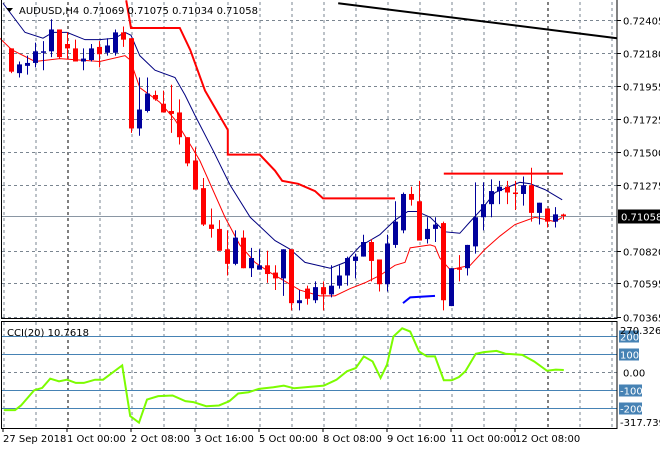 This screenshot has width=660, height=450. I want to click on price-tick-label: 0.72405, so click(641, 22).